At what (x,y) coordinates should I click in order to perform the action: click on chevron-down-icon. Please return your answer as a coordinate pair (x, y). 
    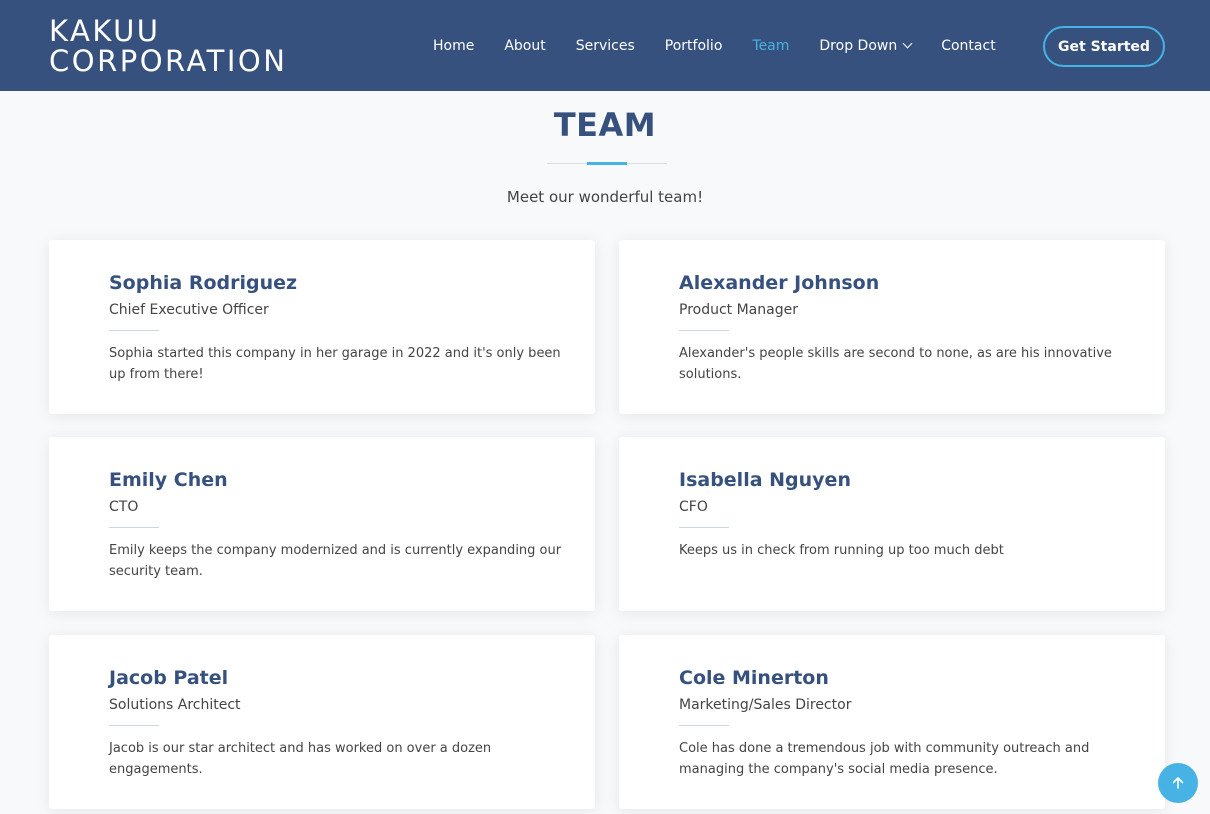
    Looking at the image, I should click on (907, 43).